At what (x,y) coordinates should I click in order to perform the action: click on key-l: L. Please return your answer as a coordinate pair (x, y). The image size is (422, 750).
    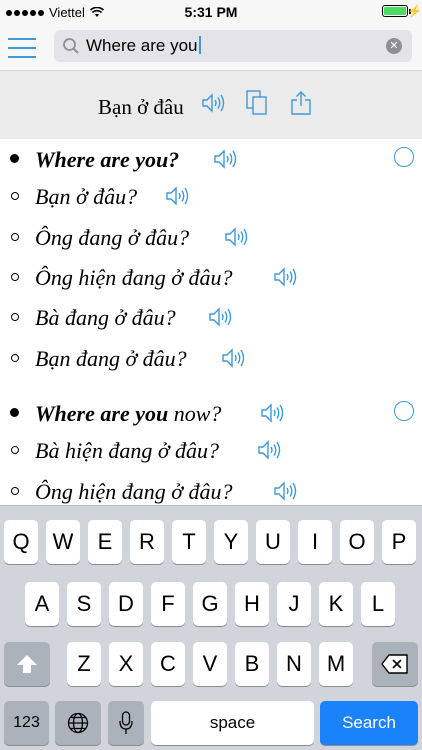
    Looking at the image, I should click on (378, 604).